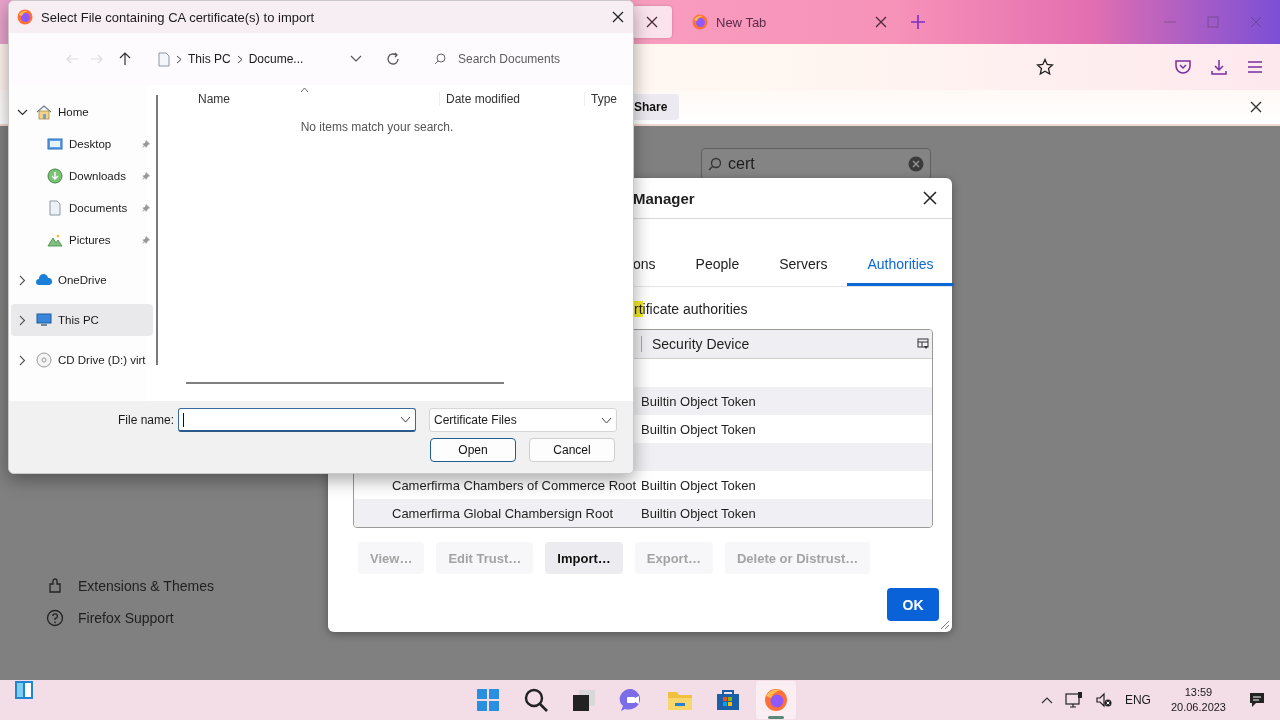 This screenshot has height=720, width=1280. I want to click on column-header: Type, so click(600, 99).